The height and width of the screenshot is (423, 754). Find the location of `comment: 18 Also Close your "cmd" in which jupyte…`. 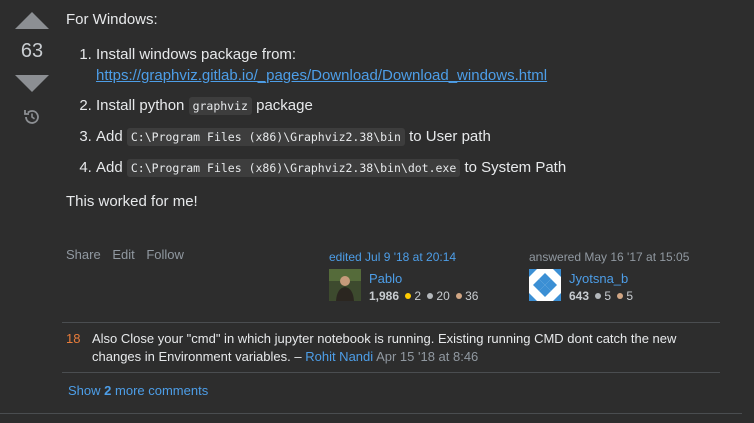

comment: 18 Also Close your "cmd" in which jupyte… is located at coordinates (391, 348).